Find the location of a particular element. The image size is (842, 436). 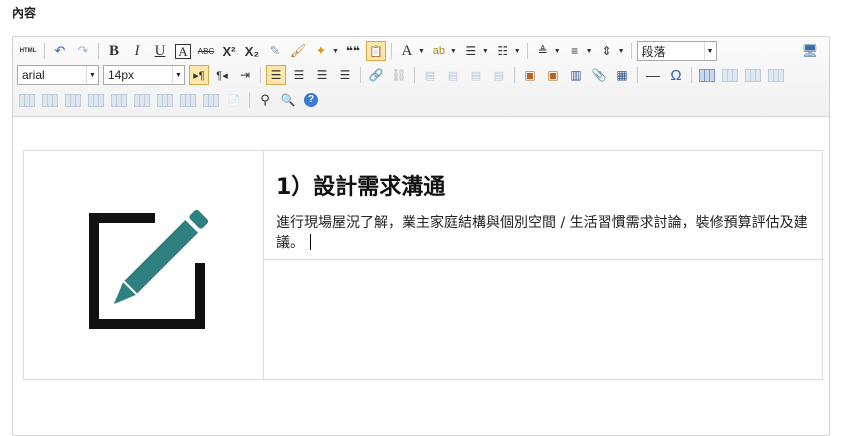

delete-col-icon is located at coordinates (73, 100).